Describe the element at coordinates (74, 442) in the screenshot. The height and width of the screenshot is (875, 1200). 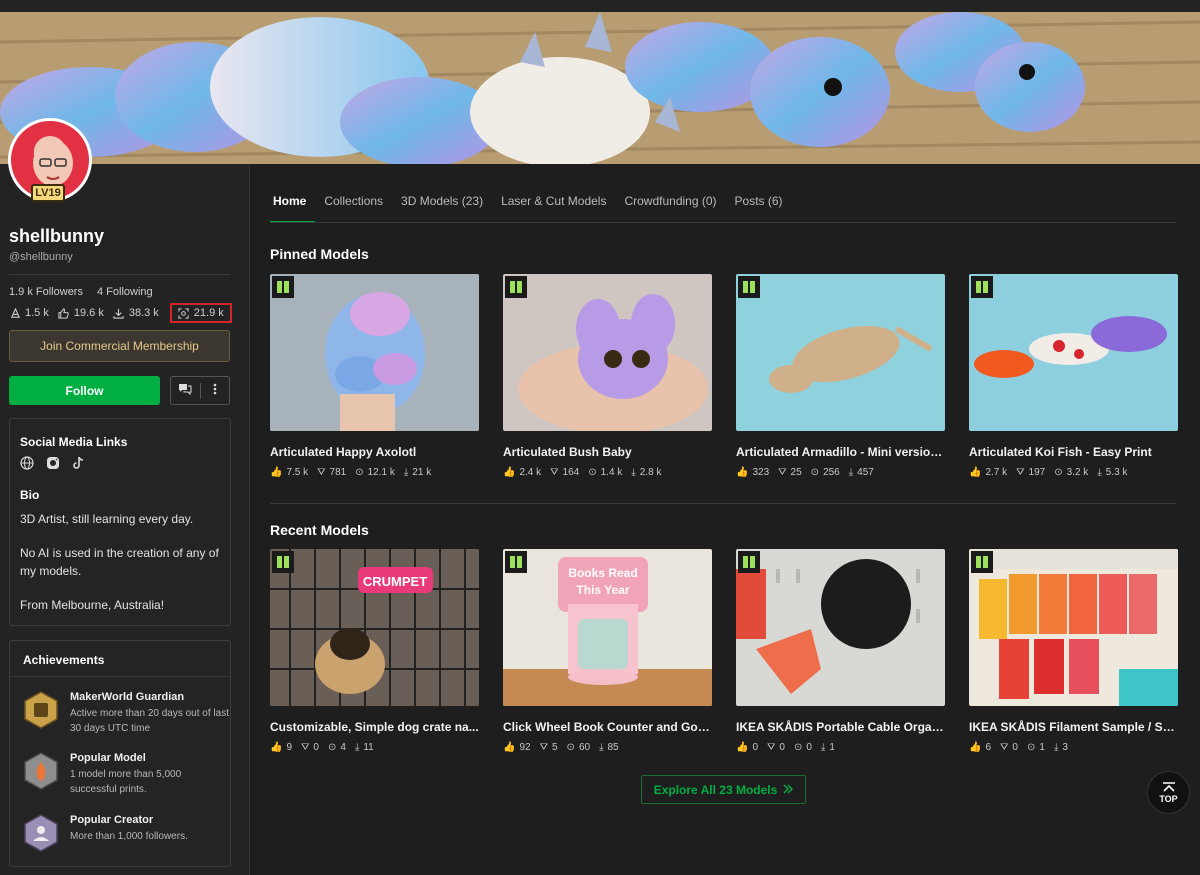
I see `social-links-title: Social Media Links` at that location.